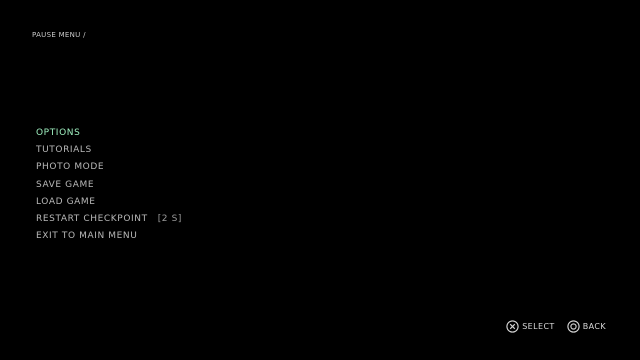 This screenshot has height=360, width=640. What do you see at coordinates (512, 326) in the screenshot?
I see `cross-button-icon` at bounding box center [512, 326].